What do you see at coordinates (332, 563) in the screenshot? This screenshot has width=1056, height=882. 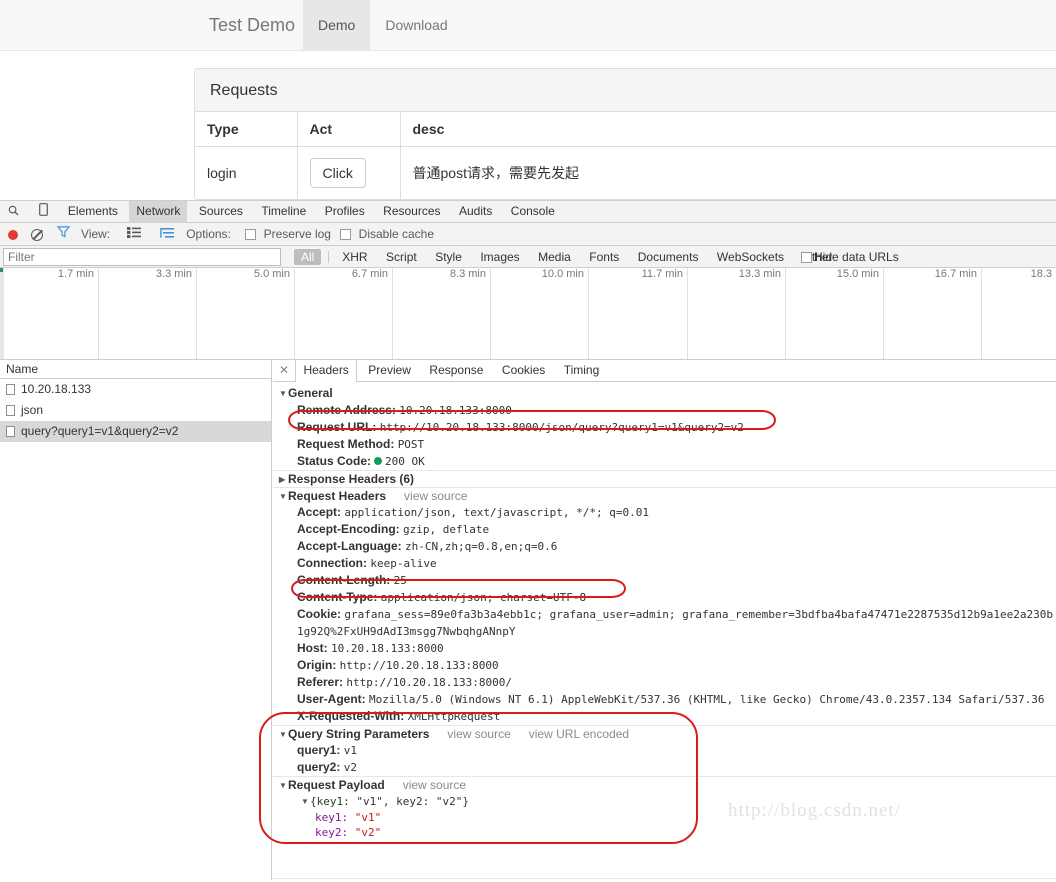 I see `header-key: Connection:` at bounding box center [332, 563].